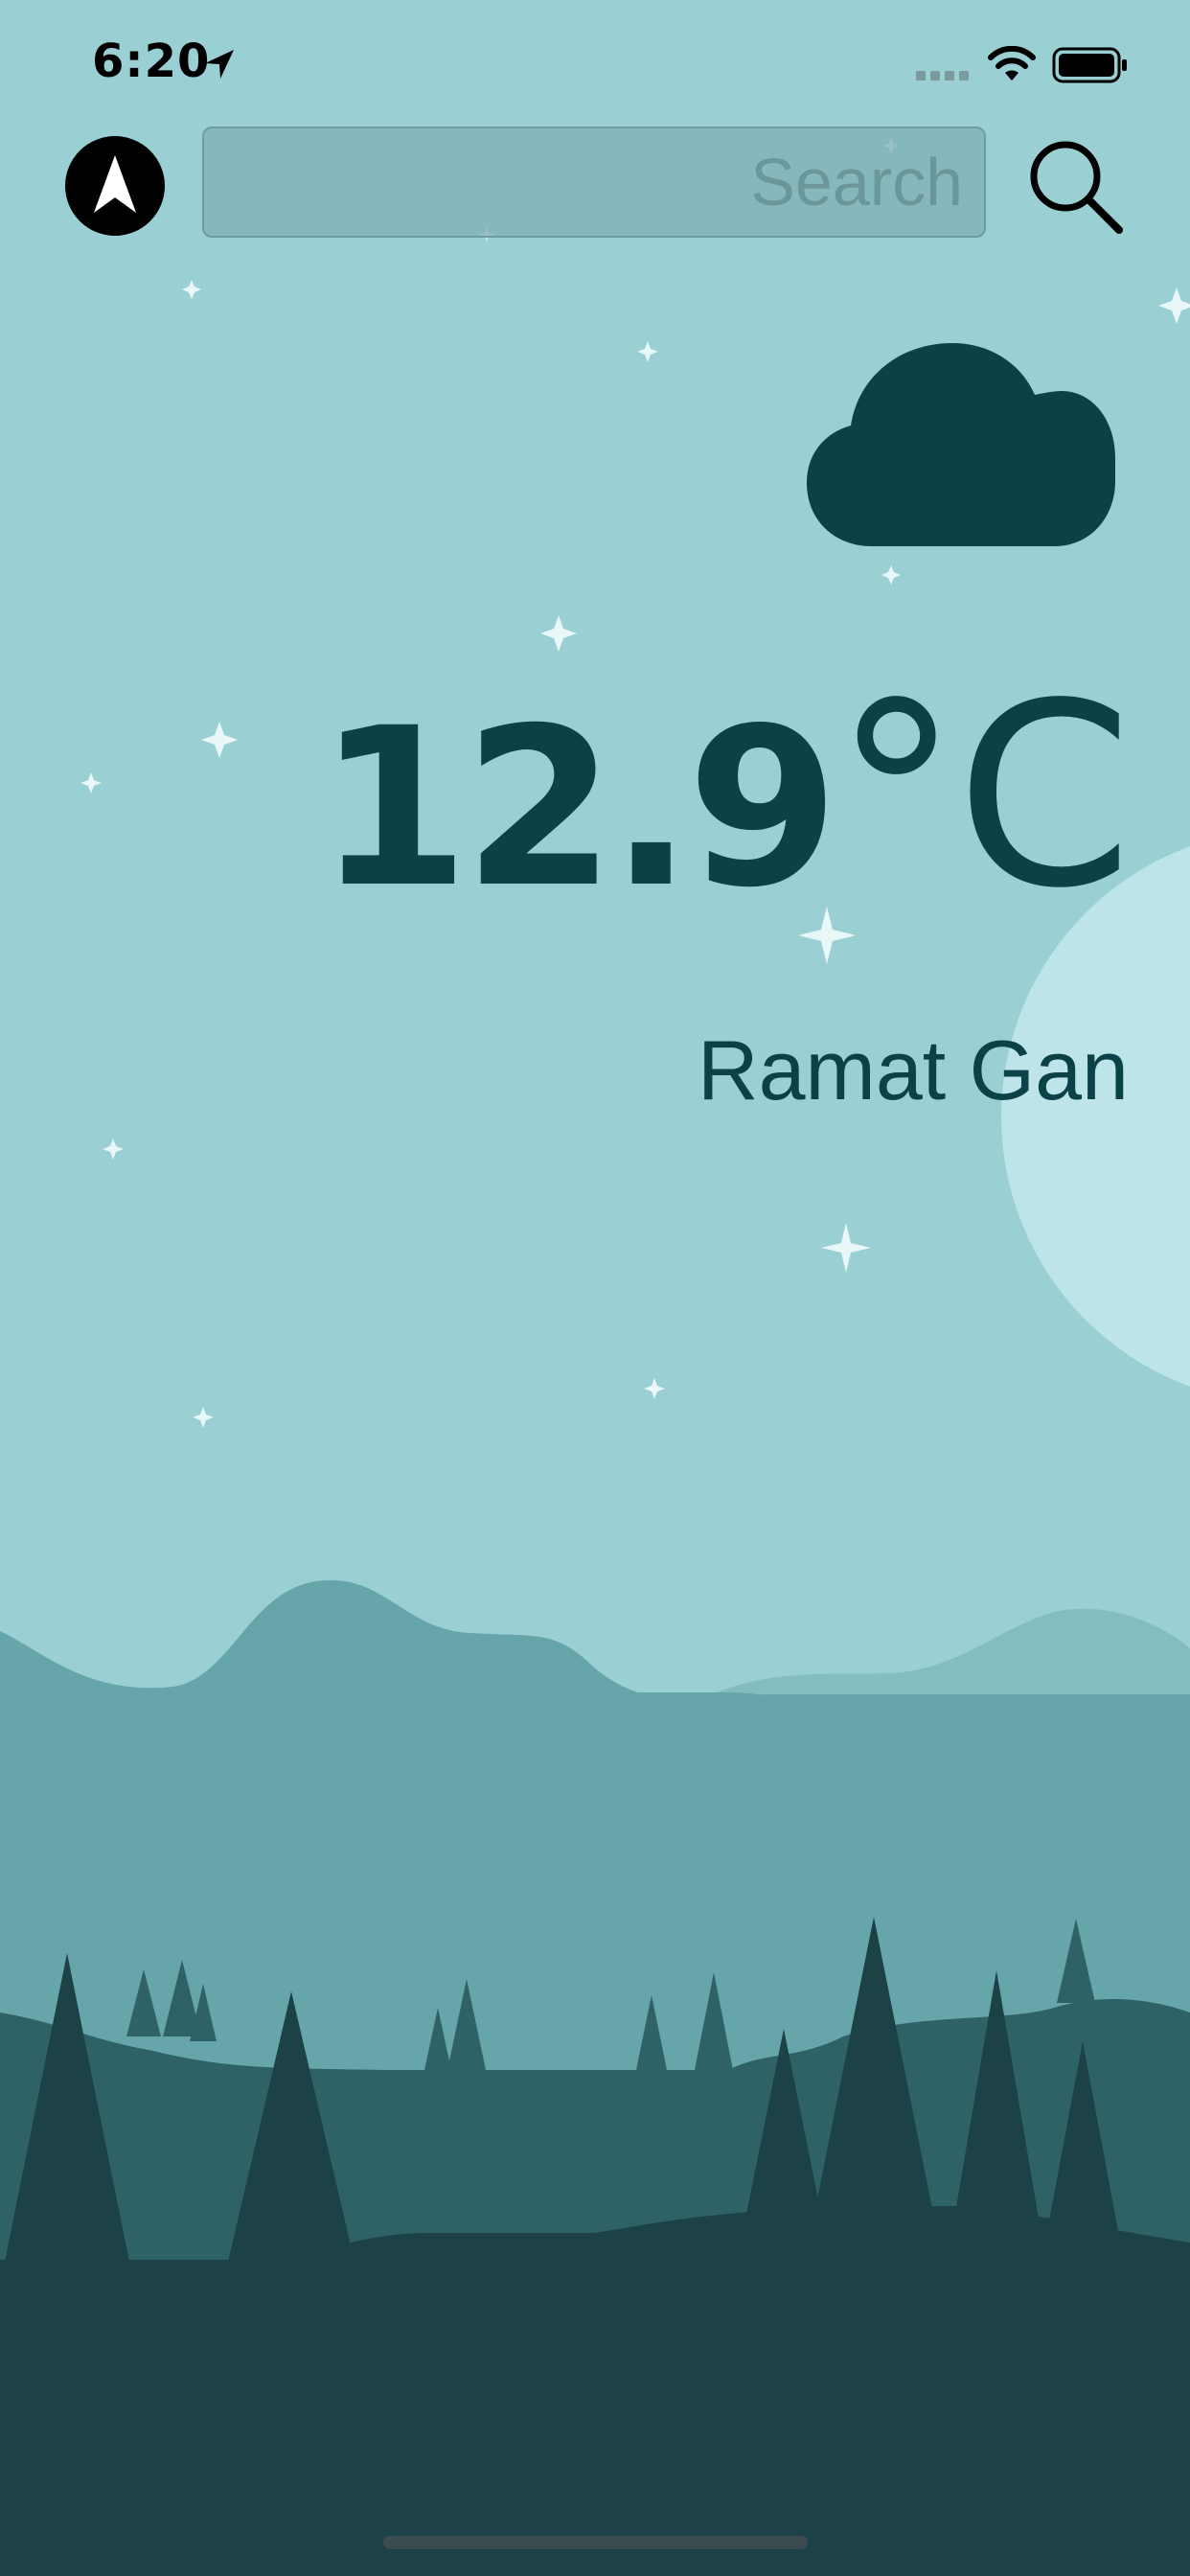  Describe the element at coordinates (1012, 63) in the screenshot. I see `wifi-icon` at that location.